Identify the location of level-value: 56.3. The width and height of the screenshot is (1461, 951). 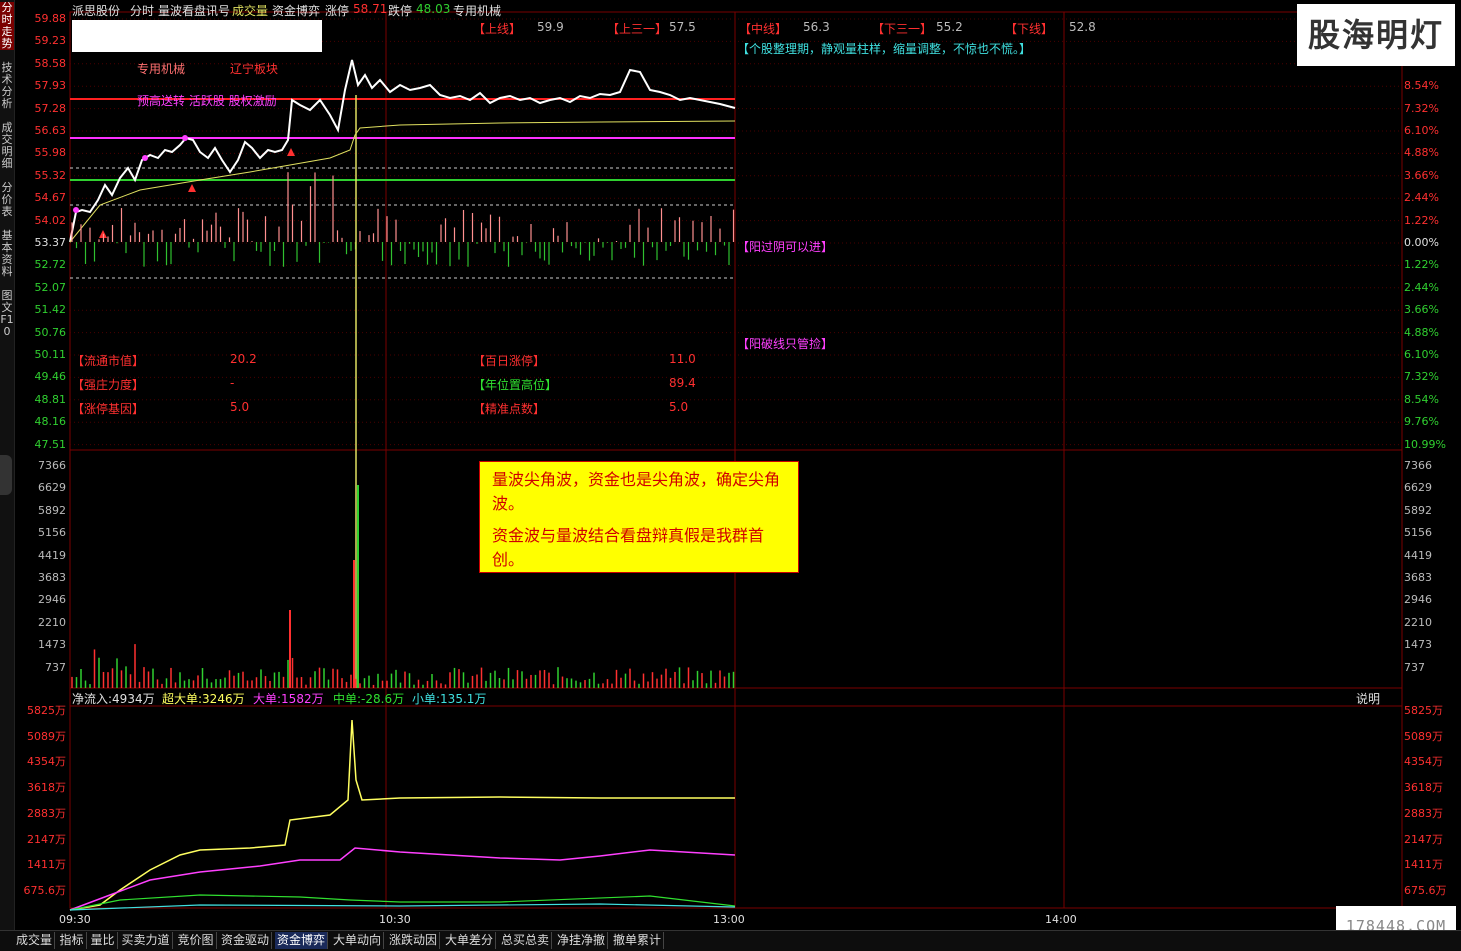
(816, 27).